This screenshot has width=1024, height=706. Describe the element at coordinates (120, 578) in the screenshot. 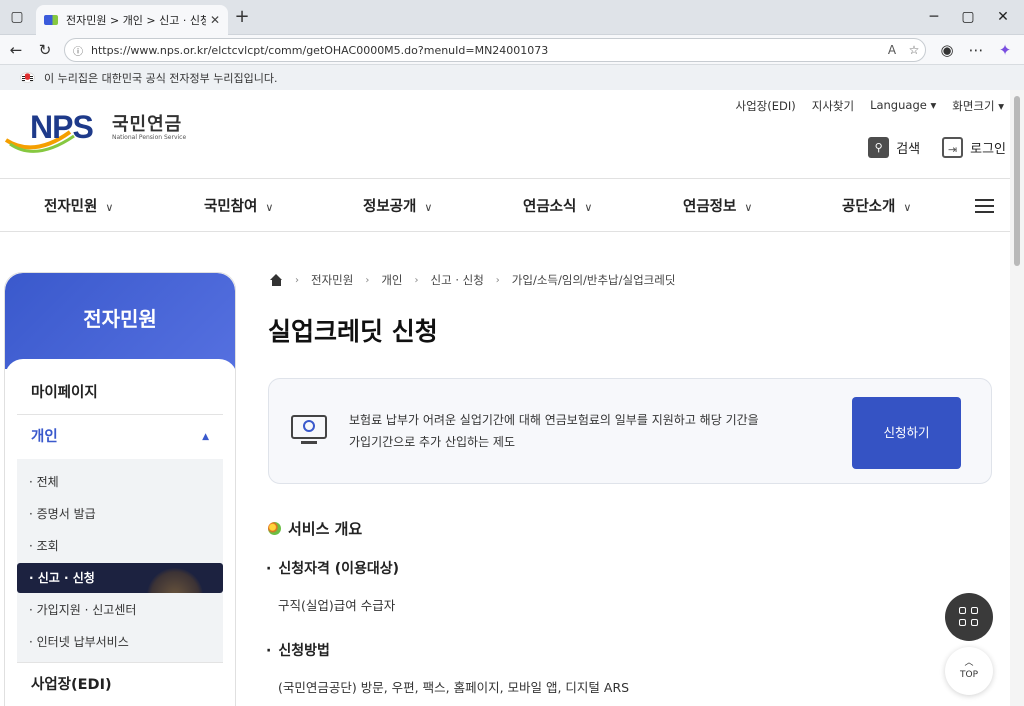

I see `side-nav-sub-report: · 신고 · 신청` at that location.